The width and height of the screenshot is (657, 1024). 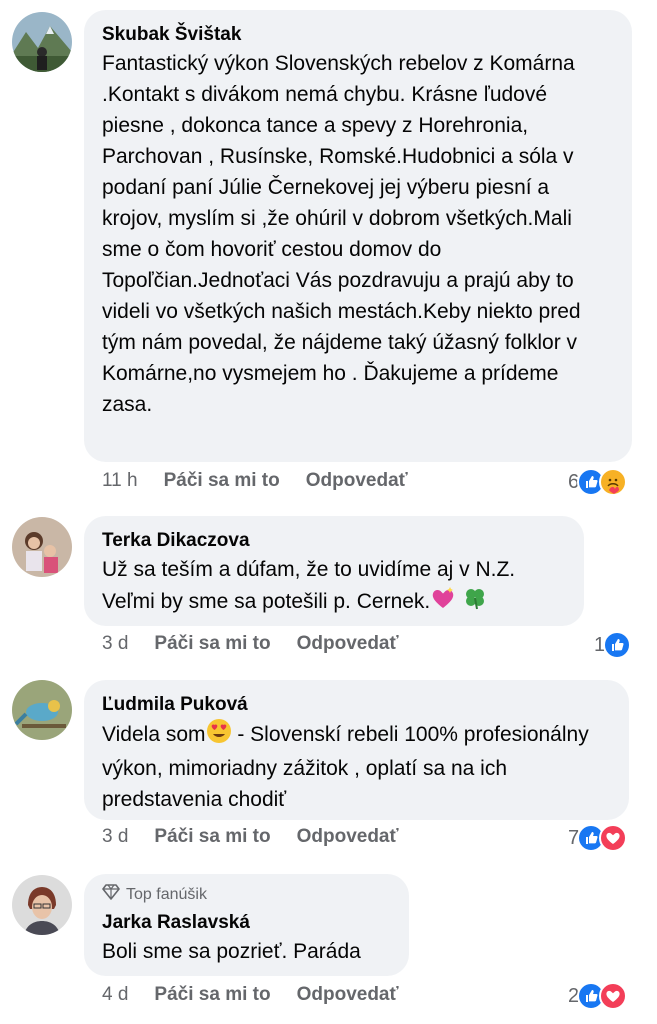 I want to click on author-name: Jarka Raslavská, so click(x=246, y=923).